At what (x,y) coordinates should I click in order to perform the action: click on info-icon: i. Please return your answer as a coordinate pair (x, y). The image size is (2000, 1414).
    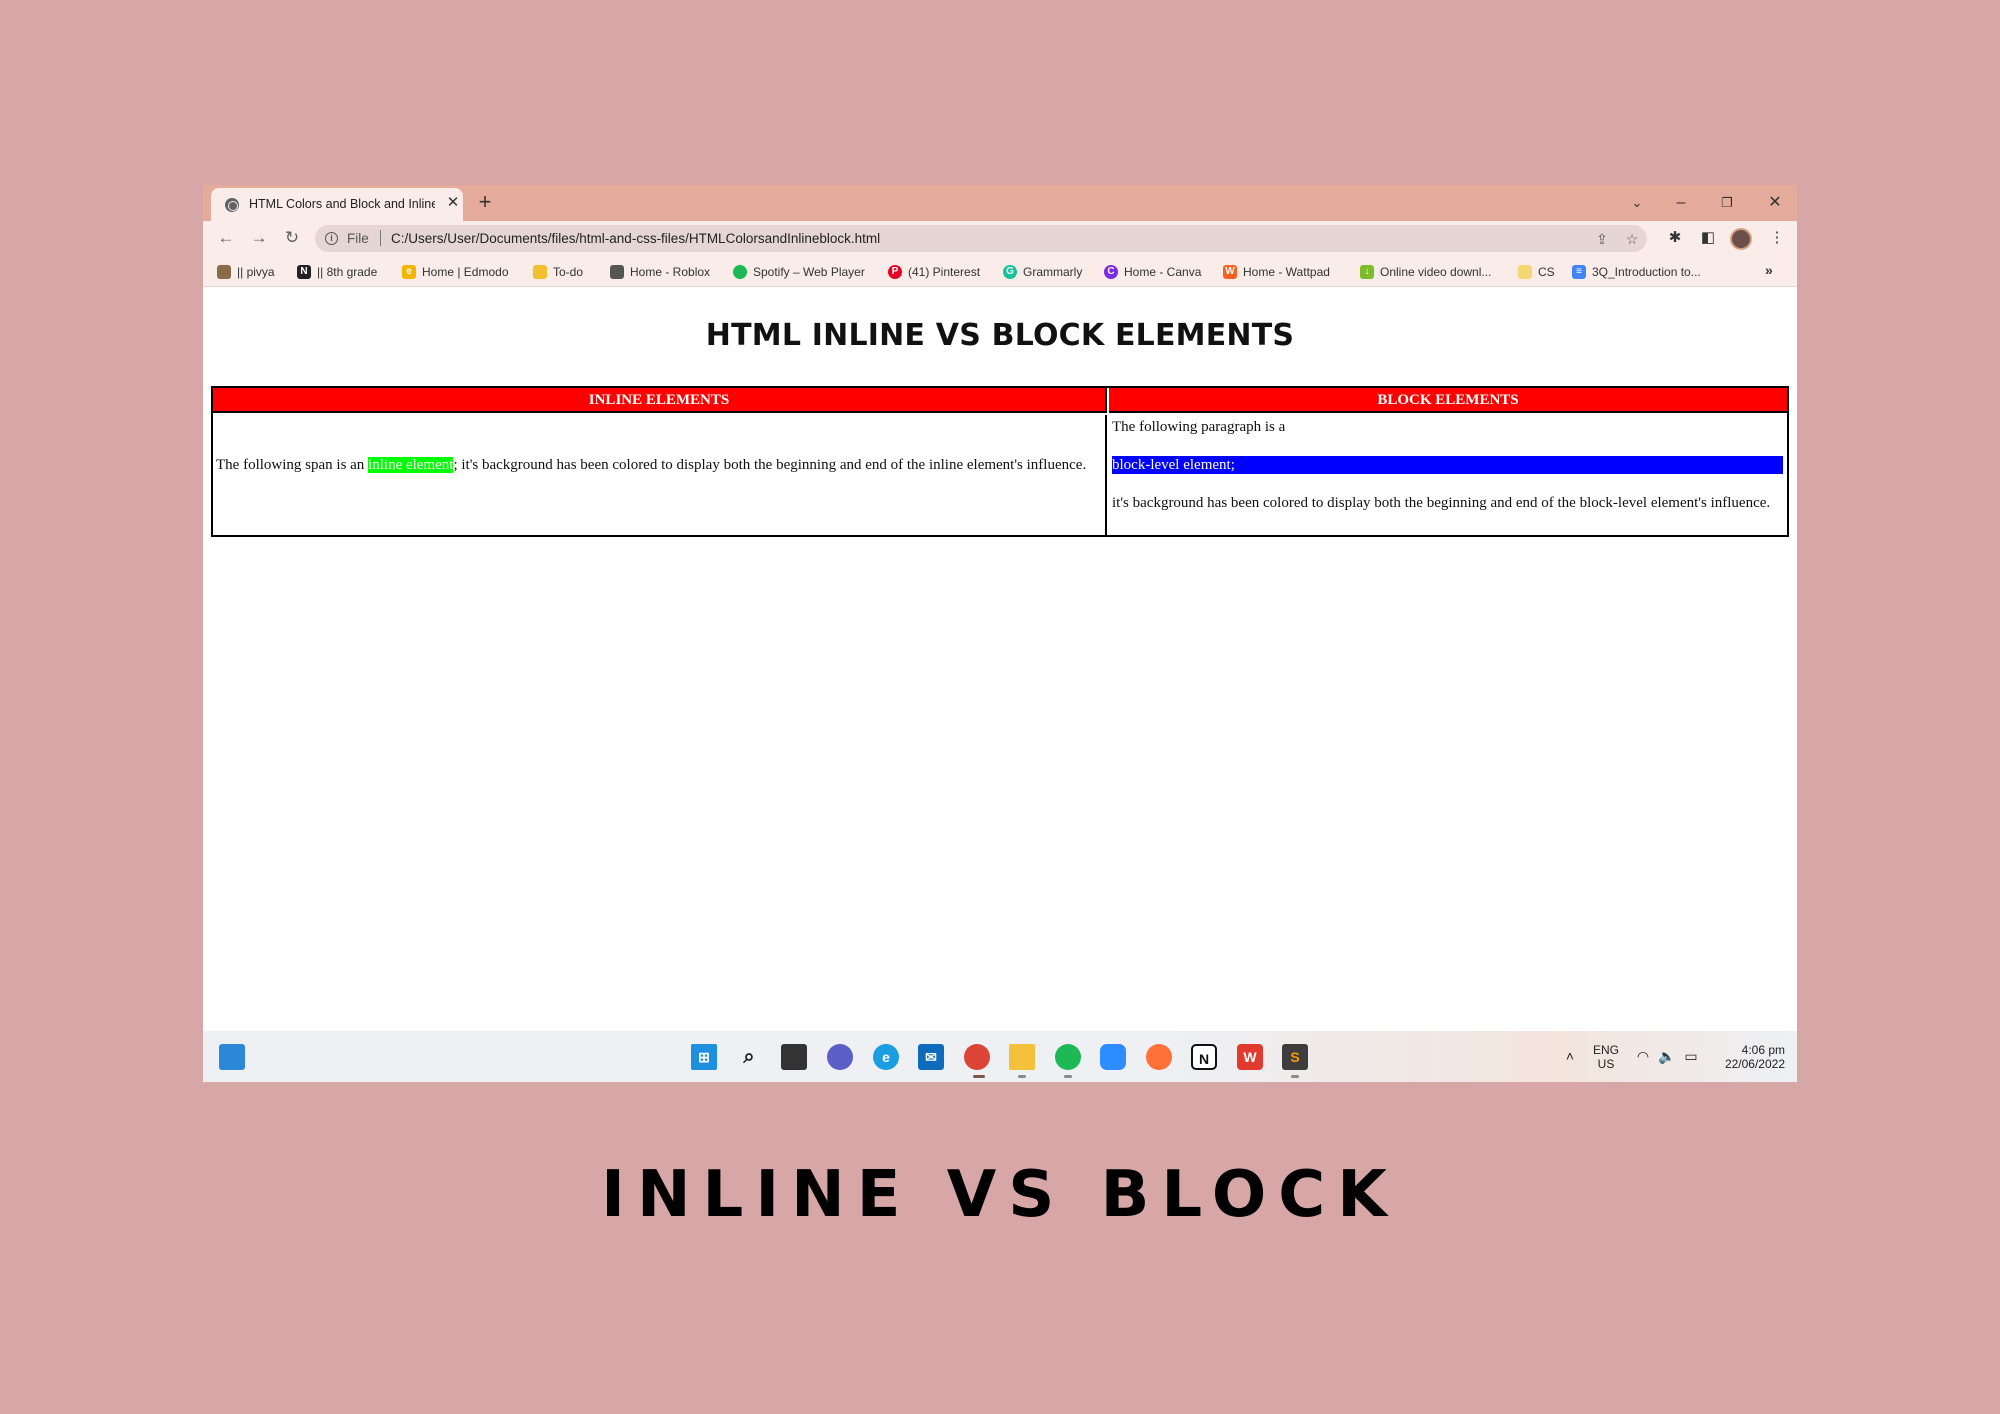
    Looking at the image, I should click on (331, 238).